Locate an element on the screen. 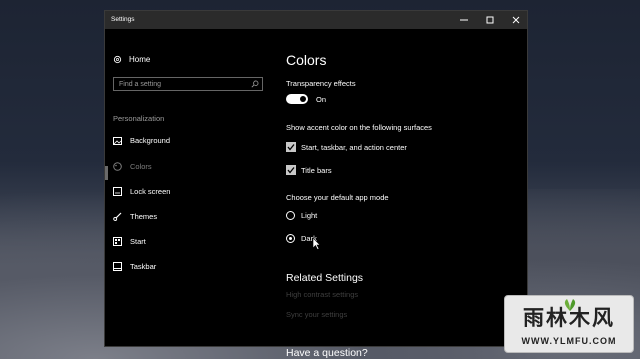 The image size is (640, 359). have-question-heading: Have a question? is located at coordinates (327, 353).